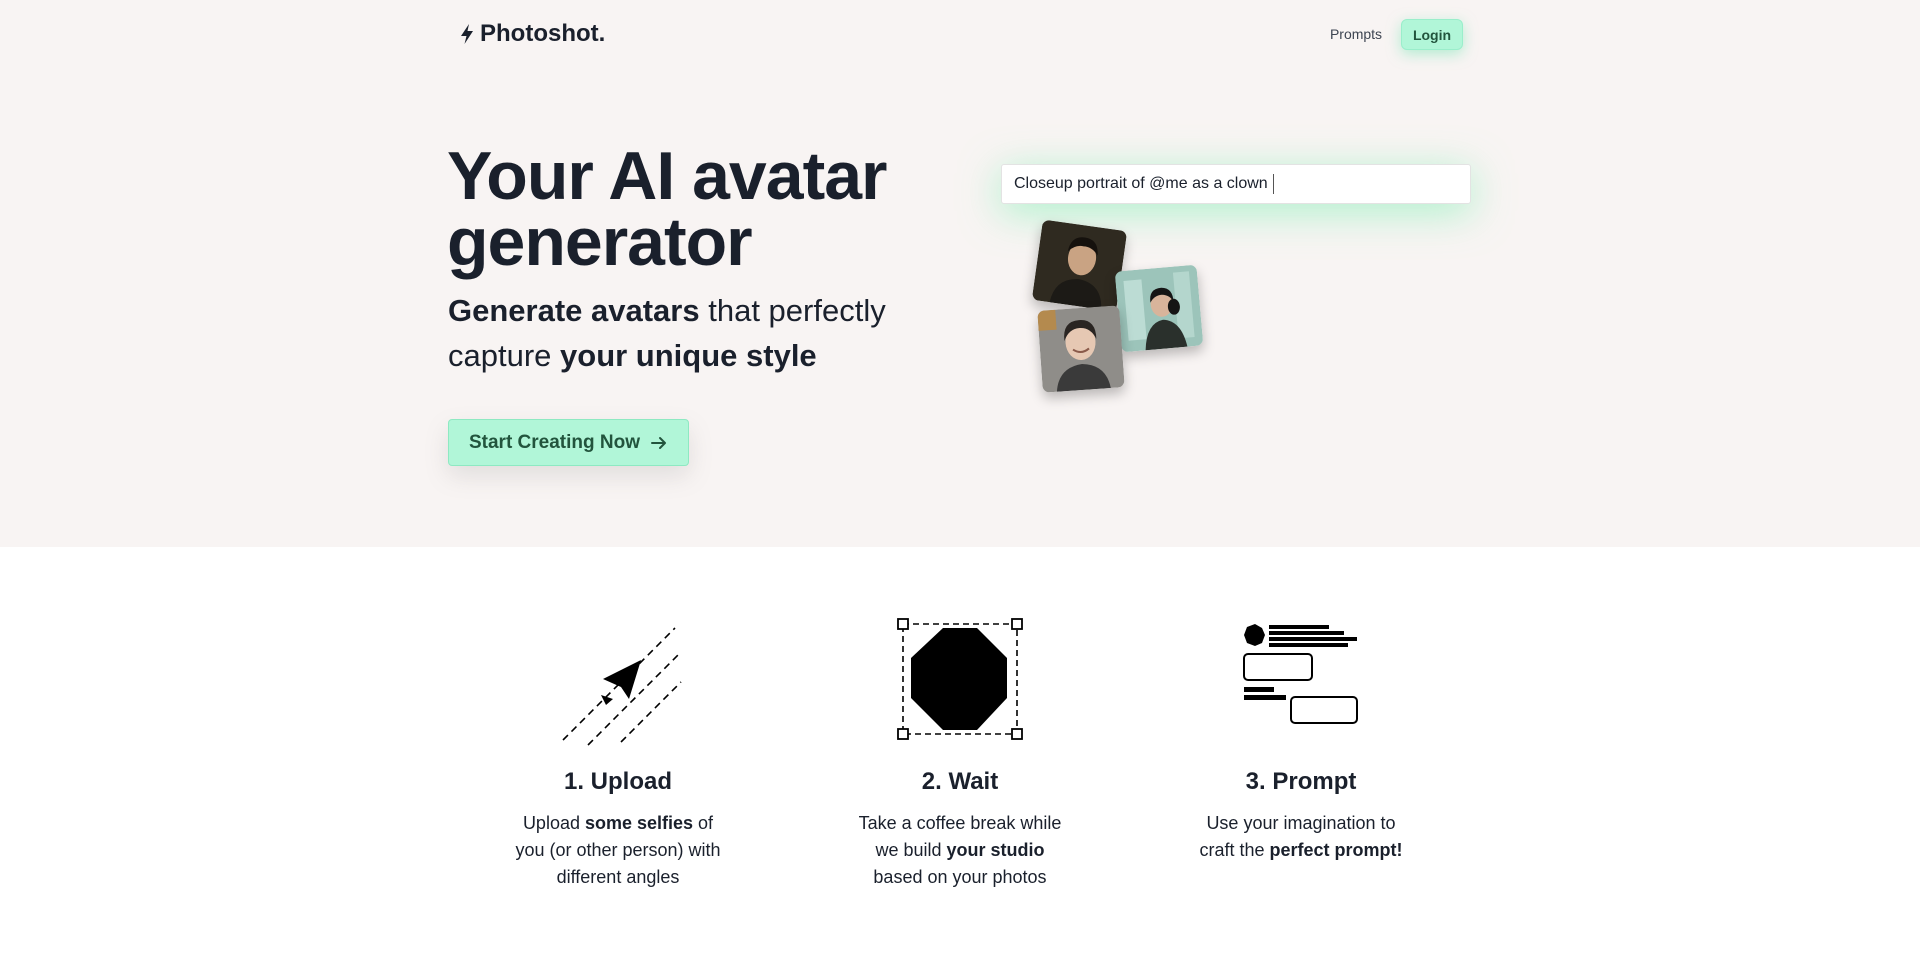 The image size is (1920, 958). What do you see at coordinates (1273, 184) in the screenshot?
I see `text-caret` at bounding box center [1273, 184].